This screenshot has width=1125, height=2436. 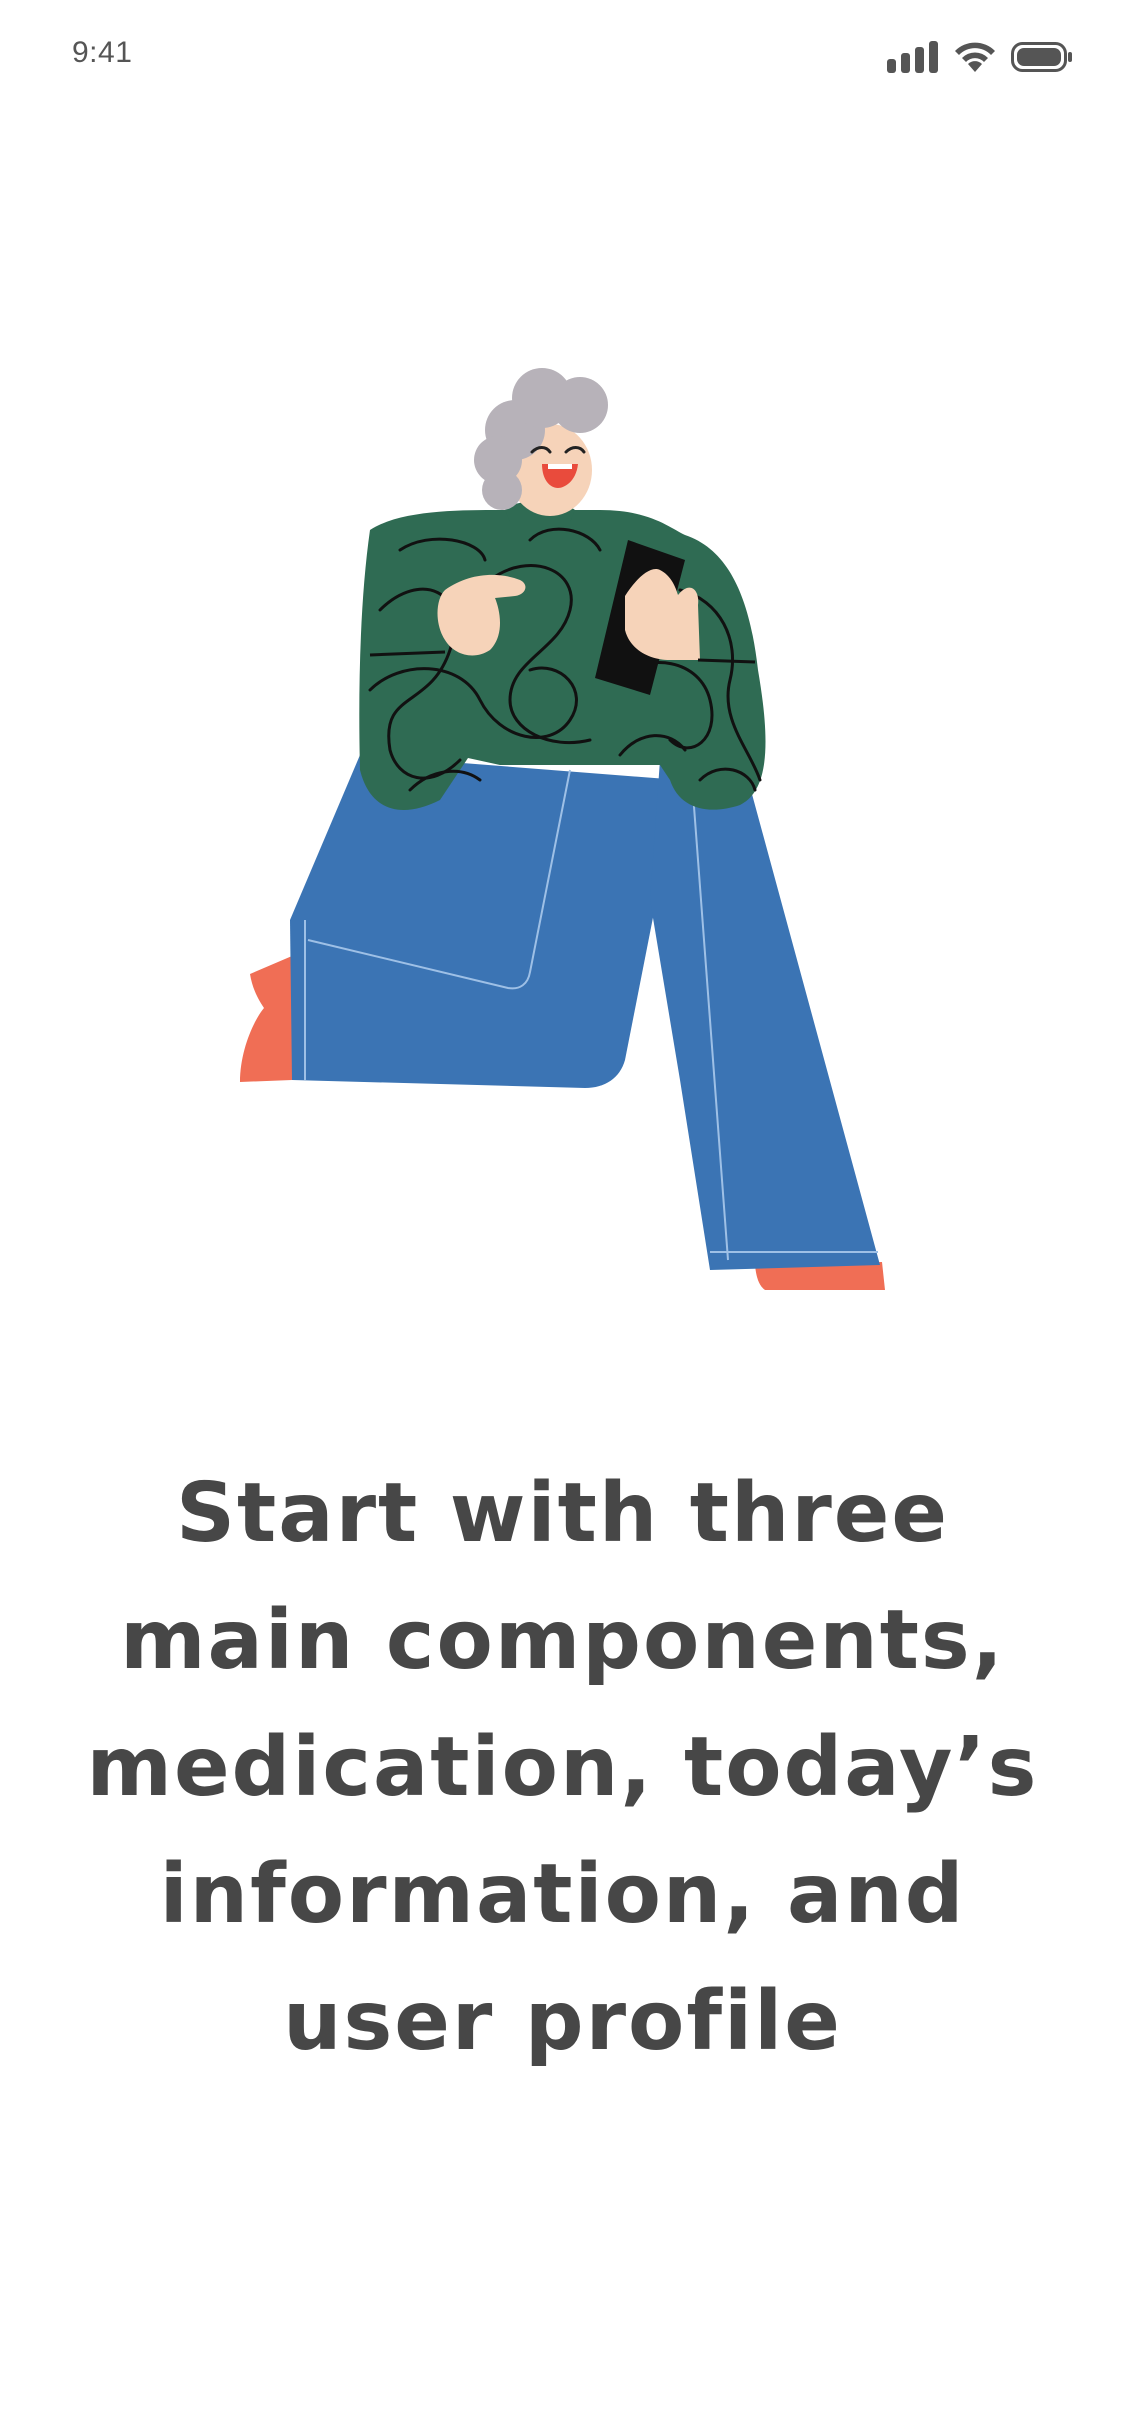 I want to click on status-bar: 9:41, so click(x=562, y=55).